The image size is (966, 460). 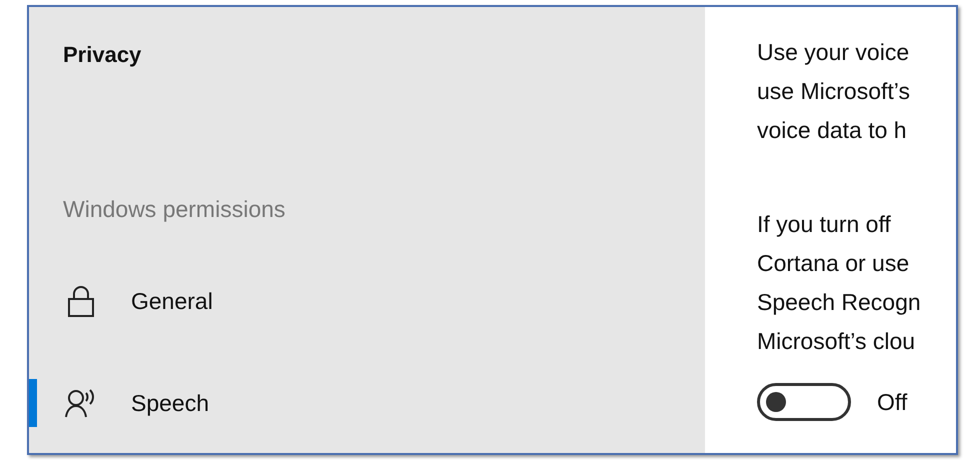 What do you see at coordinates (892, 402) in the screenshot?
I see `toggle-label: Off` at bounding box center [892, 402].